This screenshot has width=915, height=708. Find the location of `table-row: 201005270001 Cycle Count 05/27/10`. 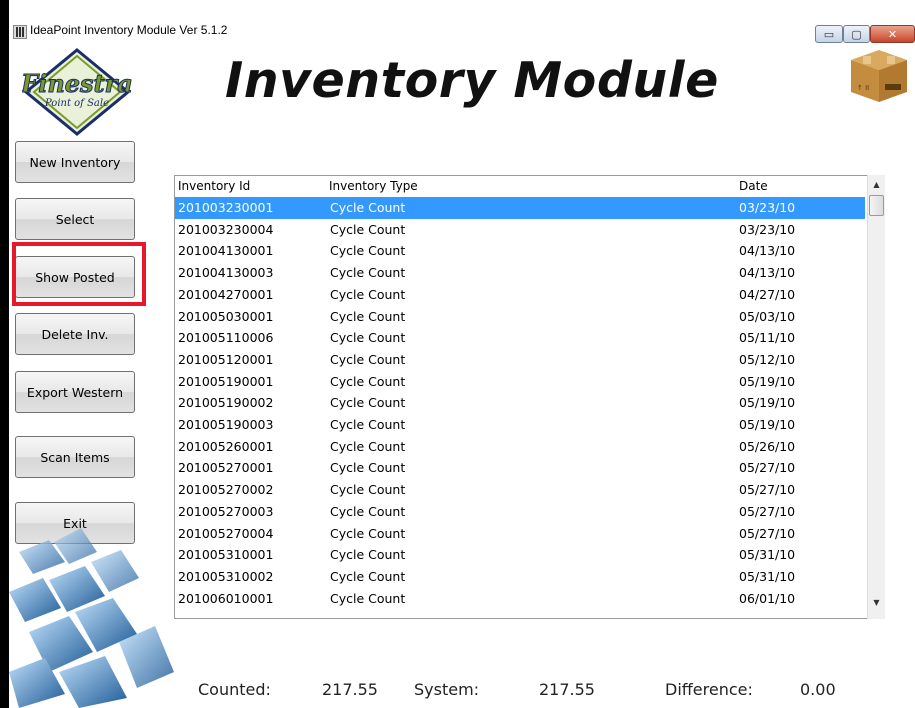

table-row: 201005270001 Cycle Count 05/27/10 is located at coordinates (520, 468).